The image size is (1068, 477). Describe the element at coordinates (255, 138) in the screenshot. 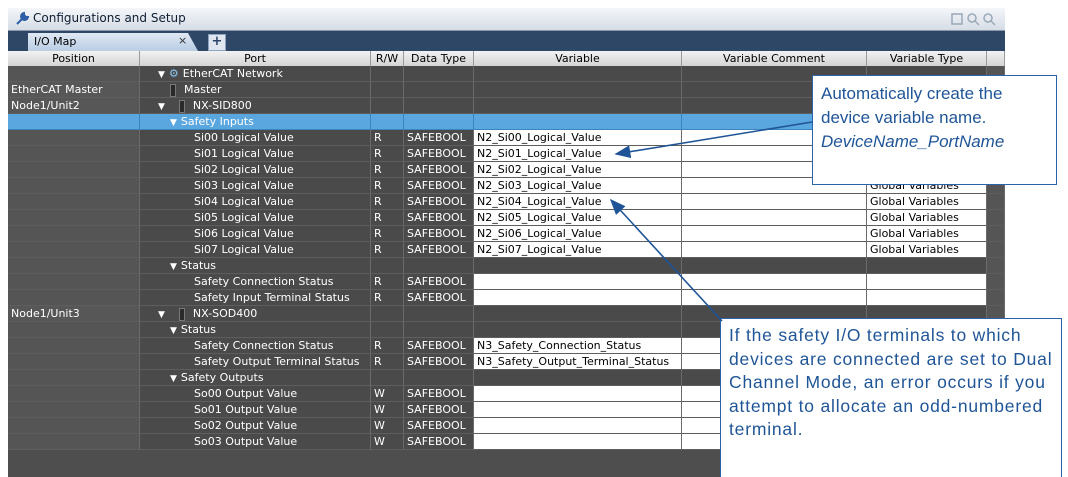

I see `cell-port: Si00 Logical Value` at that location.